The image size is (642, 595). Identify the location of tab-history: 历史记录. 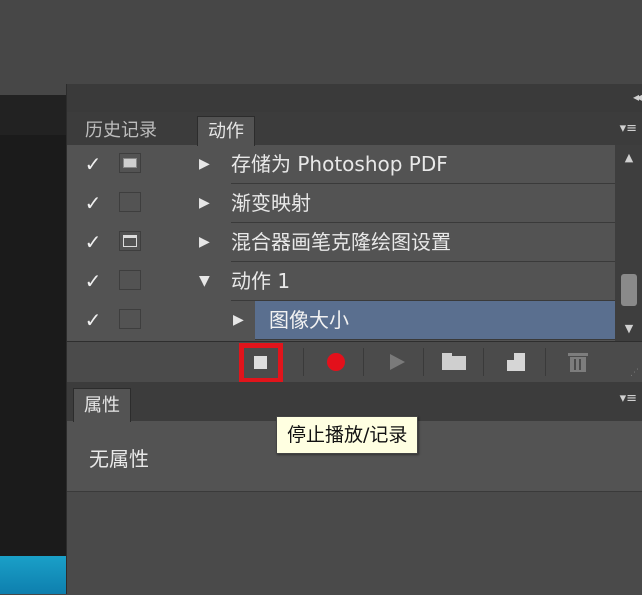
(121, 130).